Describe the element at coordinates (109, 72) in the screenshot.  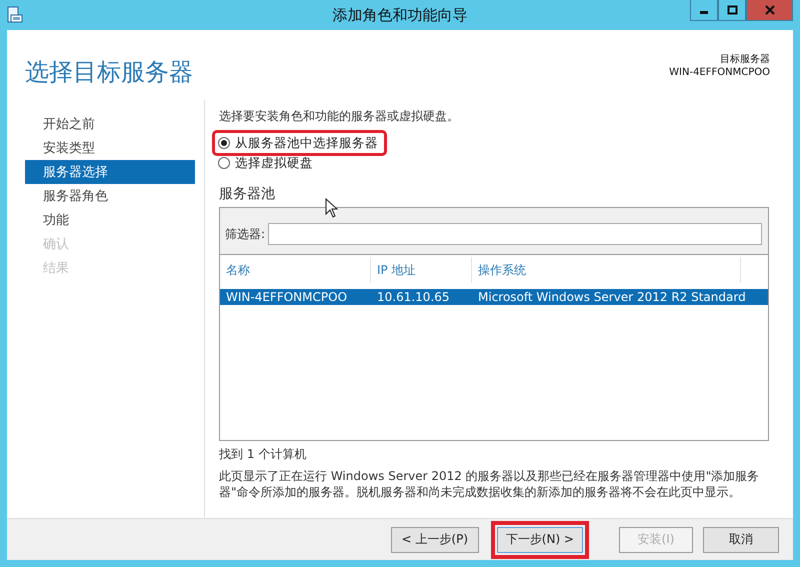
I see `page-title: 选择目标服务器` at that location.